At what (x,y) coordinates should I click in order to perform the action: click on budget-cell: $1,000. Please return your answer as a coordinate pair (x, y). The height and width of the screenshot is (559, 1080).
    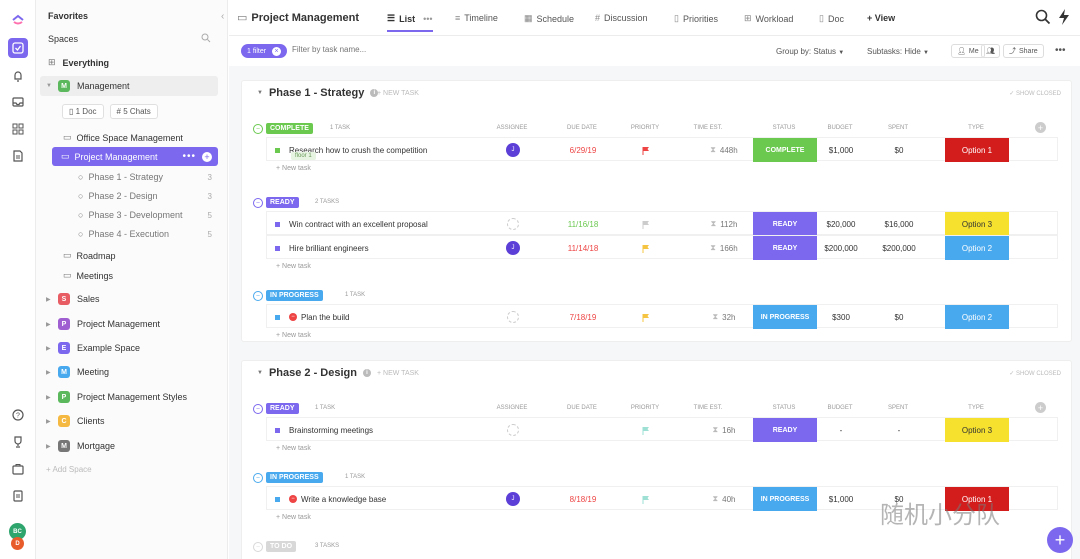
    Looking at the image, I should click on (841, 150).